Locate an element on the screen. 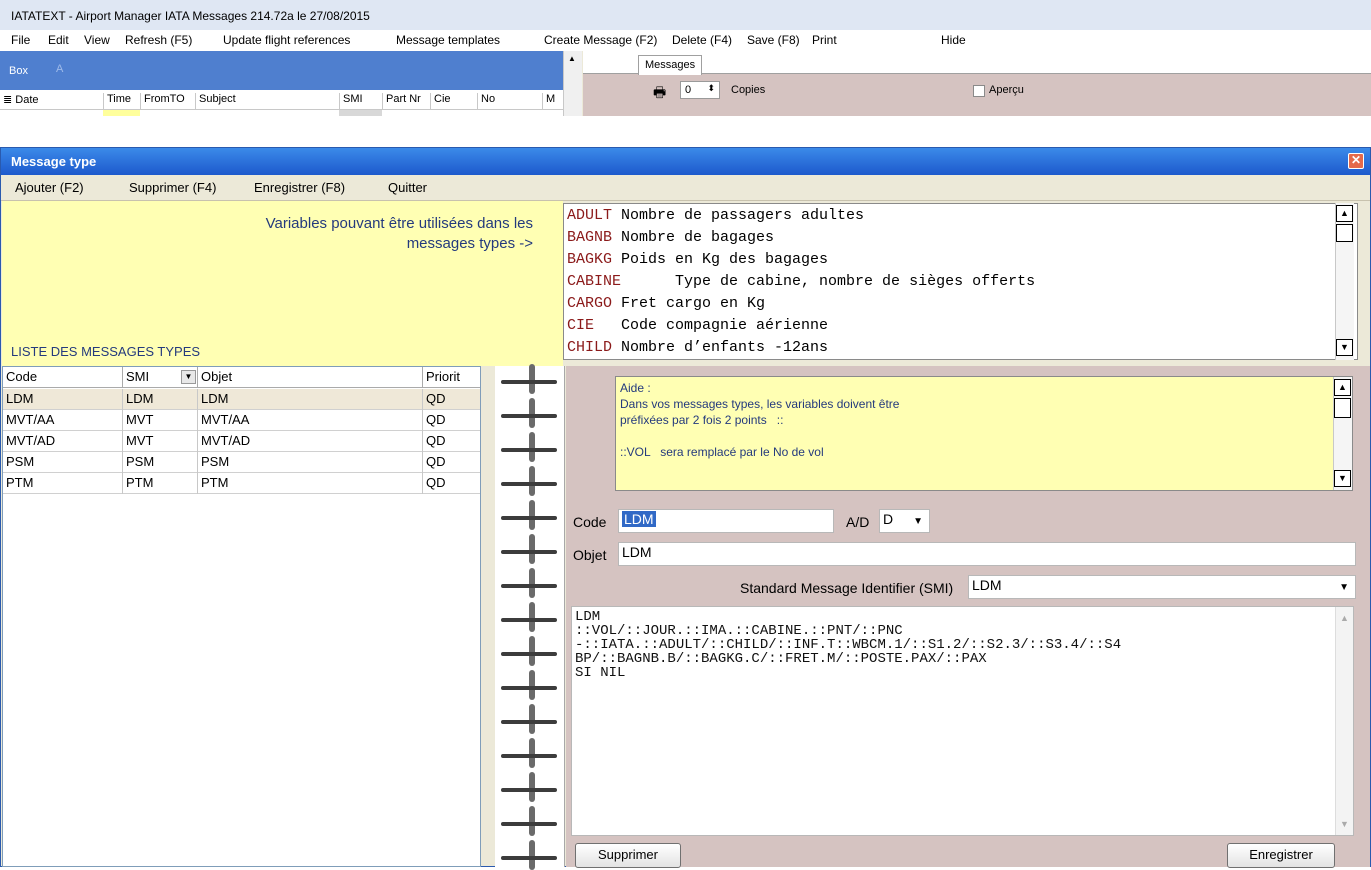  menu-print: Print is located at coordinates (824, 40).